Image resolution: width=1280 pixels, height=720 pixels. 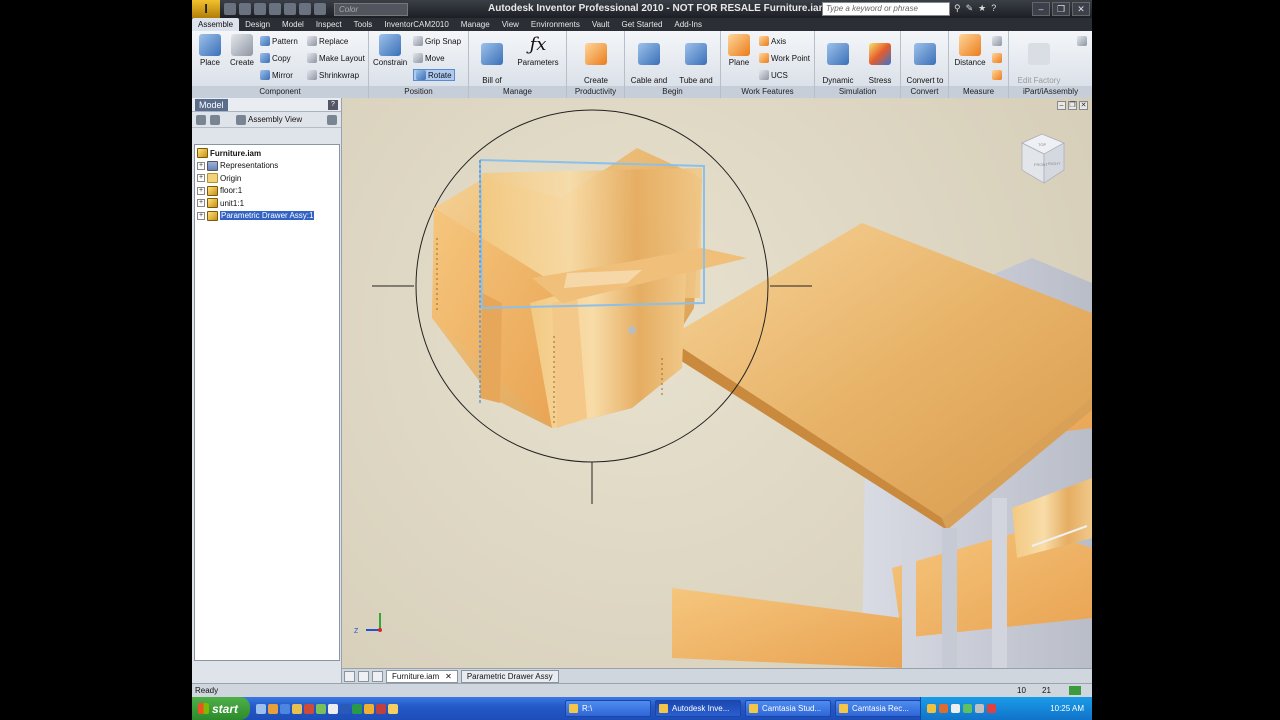 What do you see at coordinates (211, 104) in the screenshot?
I see `browser-title-dropdown: Model` at bounding box center [211, 104].